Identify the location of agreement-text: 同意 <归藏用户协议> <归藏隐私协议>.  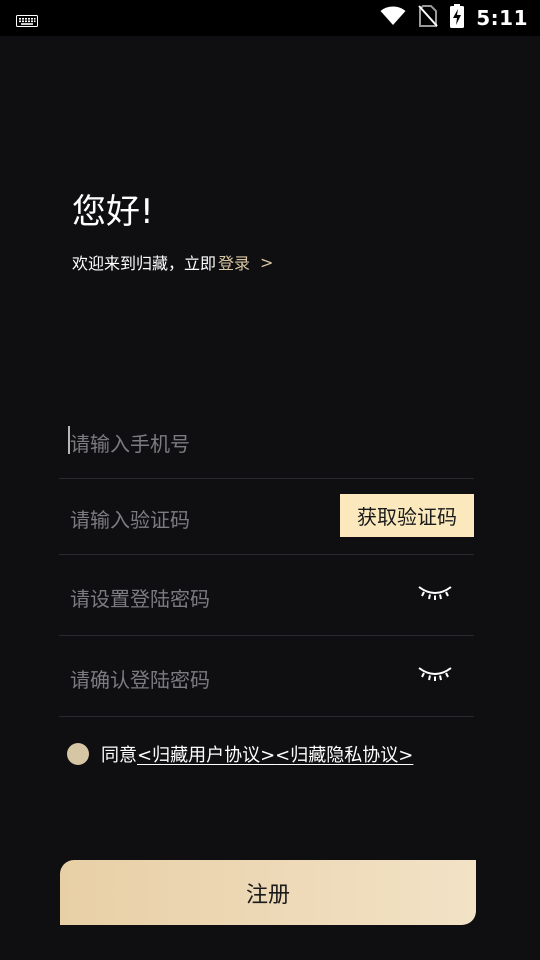
(257, 754).